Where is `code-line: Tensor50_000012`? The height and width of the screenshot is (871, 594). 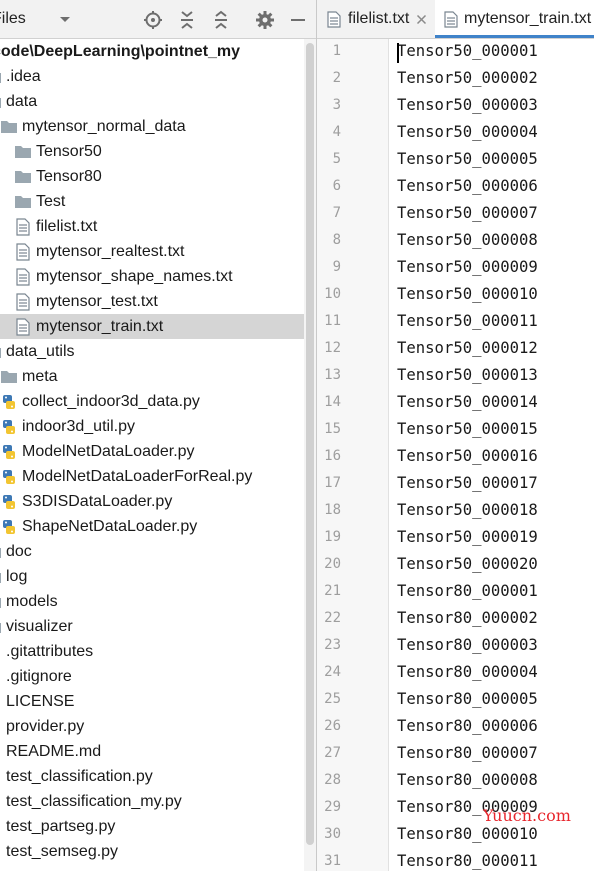 code-line: Tensor50_000012 is located at coordinates (467, 348).